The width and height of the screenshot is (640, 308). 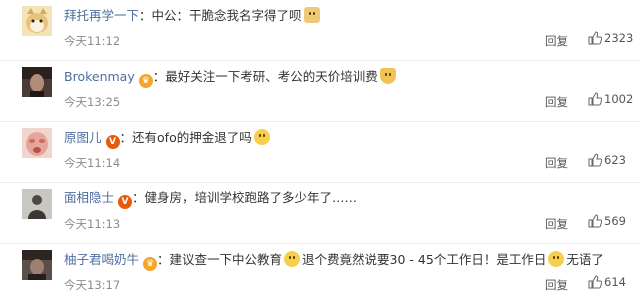 I want to click on pray-emoji-icon, so click(x=387, y=76).